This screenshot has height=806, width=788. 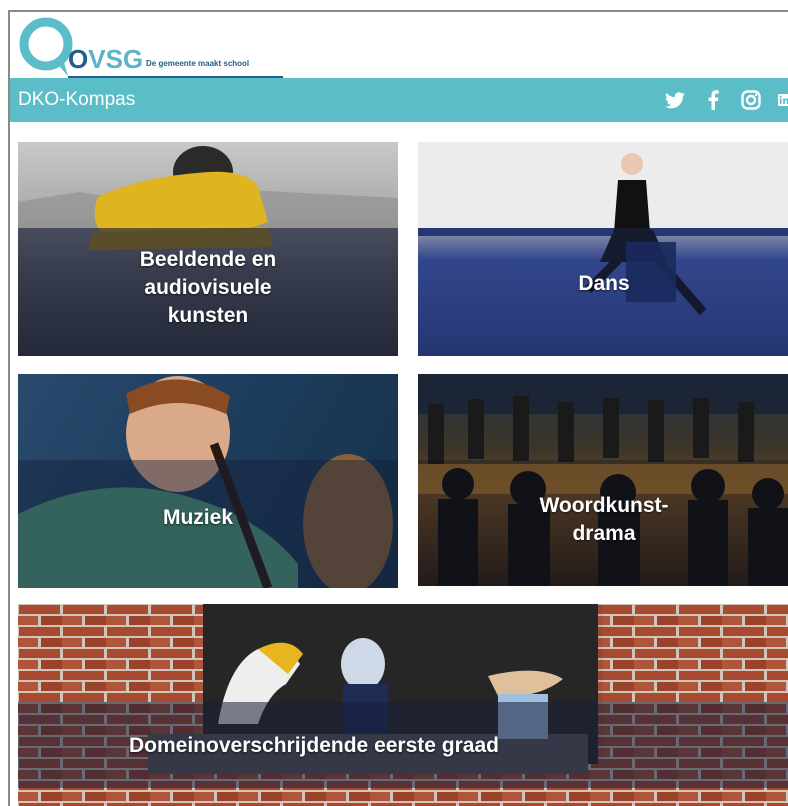 I want to click on tile-label: Woordkunst- drama, so click(x=604, y=519).